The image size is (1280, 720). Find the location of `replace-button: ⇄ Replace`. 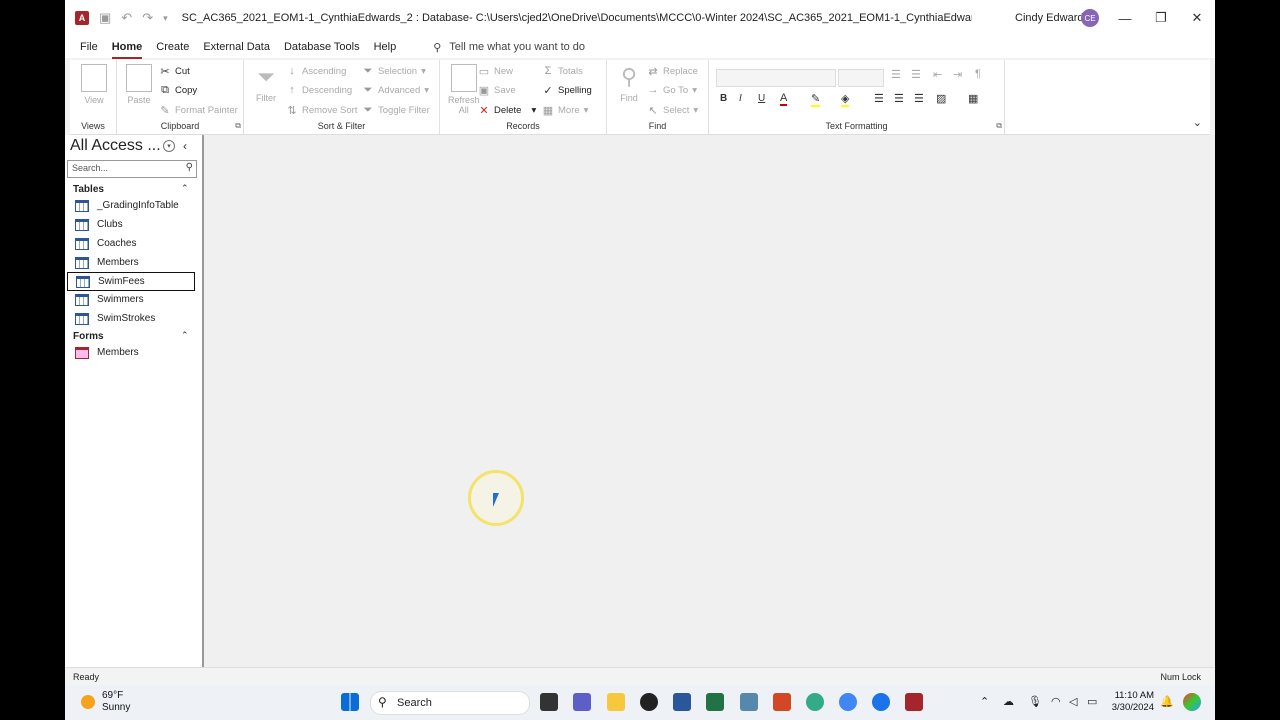

replace-button: ⇄ Replace is located at coordinates (672, 71).